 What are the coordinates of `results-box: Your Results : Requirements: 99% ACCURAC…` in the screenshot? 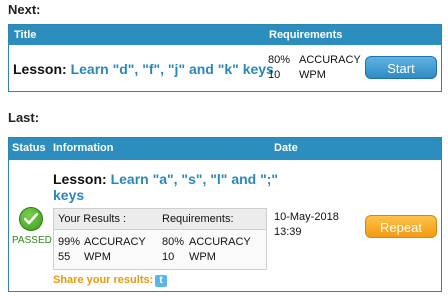 It's located at (160, 239).